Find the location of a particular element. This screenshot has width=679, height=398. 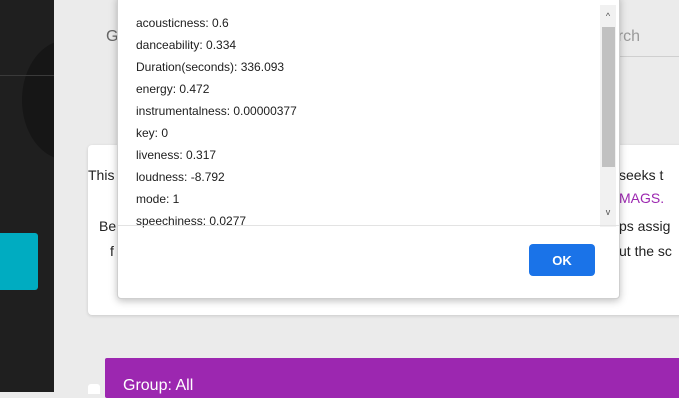

dialog-divider is located at coordinates (368, 225).